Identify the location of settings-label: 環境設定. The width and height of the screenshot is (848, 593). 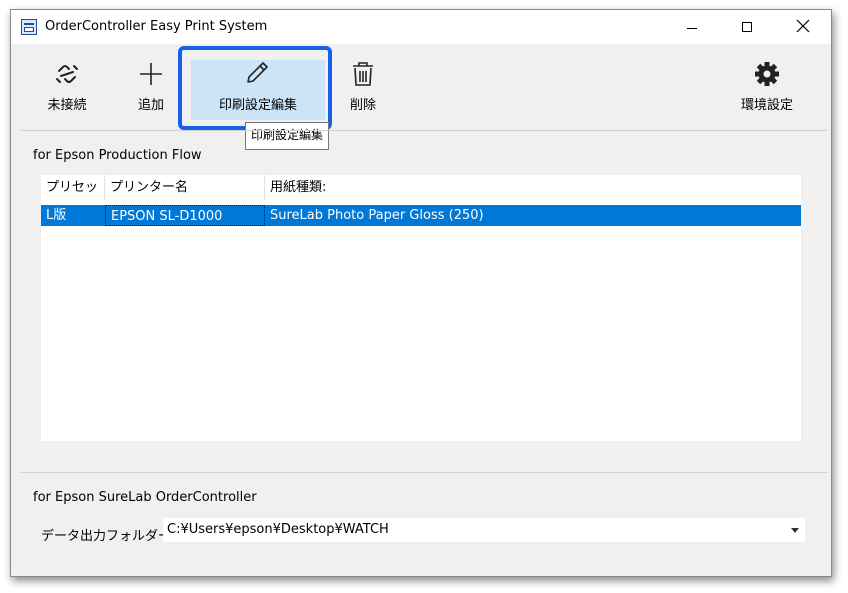
(766, 105).